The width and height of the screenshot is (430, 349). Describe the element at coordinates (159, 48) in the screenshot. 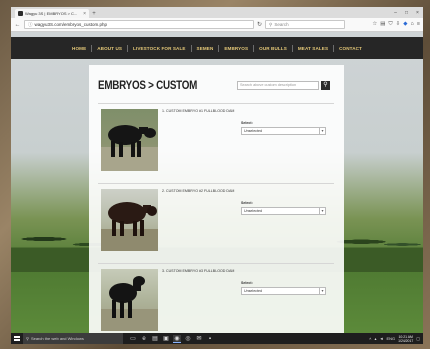

I see `nav-livestock-for-sale: LIVESTOCK FOR SALE` at that location.